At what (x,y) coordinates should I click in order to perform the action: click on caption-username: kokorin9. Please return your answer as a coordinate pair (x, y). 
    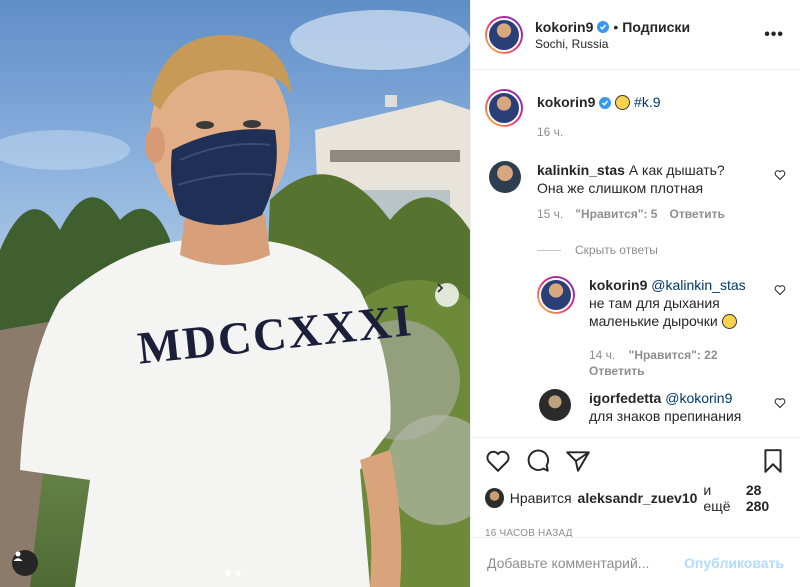
    Looking at the image, I should click on (566, 102).